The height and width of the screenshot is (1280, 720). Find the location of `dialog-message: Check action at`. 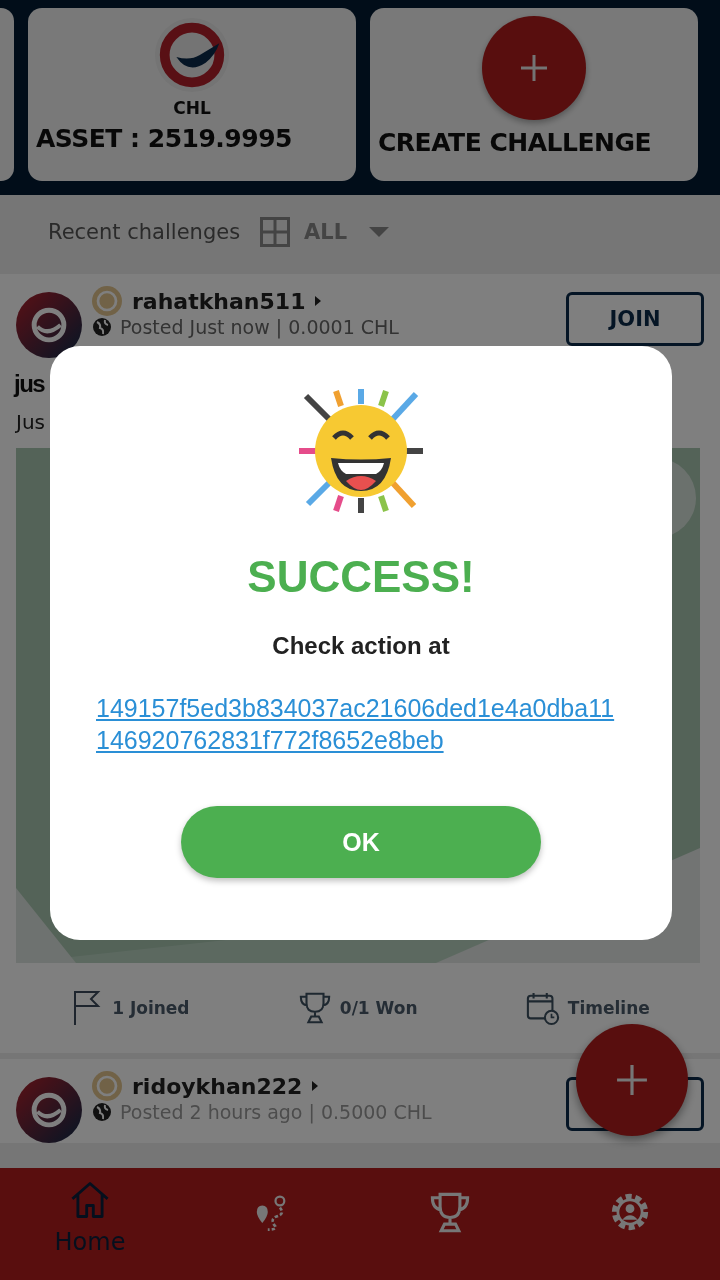

dialog-message: Check action at is located at coordinates (361, 646).